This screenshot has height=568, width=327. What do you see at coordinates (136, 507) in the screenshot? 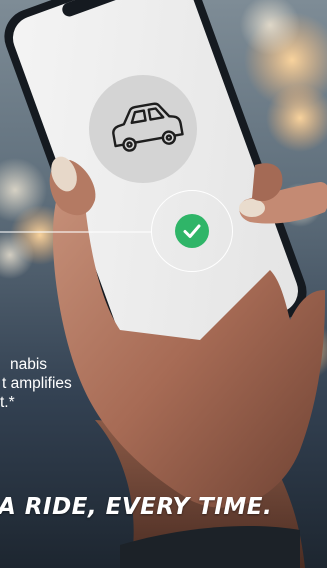
I see `headline: A RIDE, EVERY TIME.` at bounding box center [136, 507].